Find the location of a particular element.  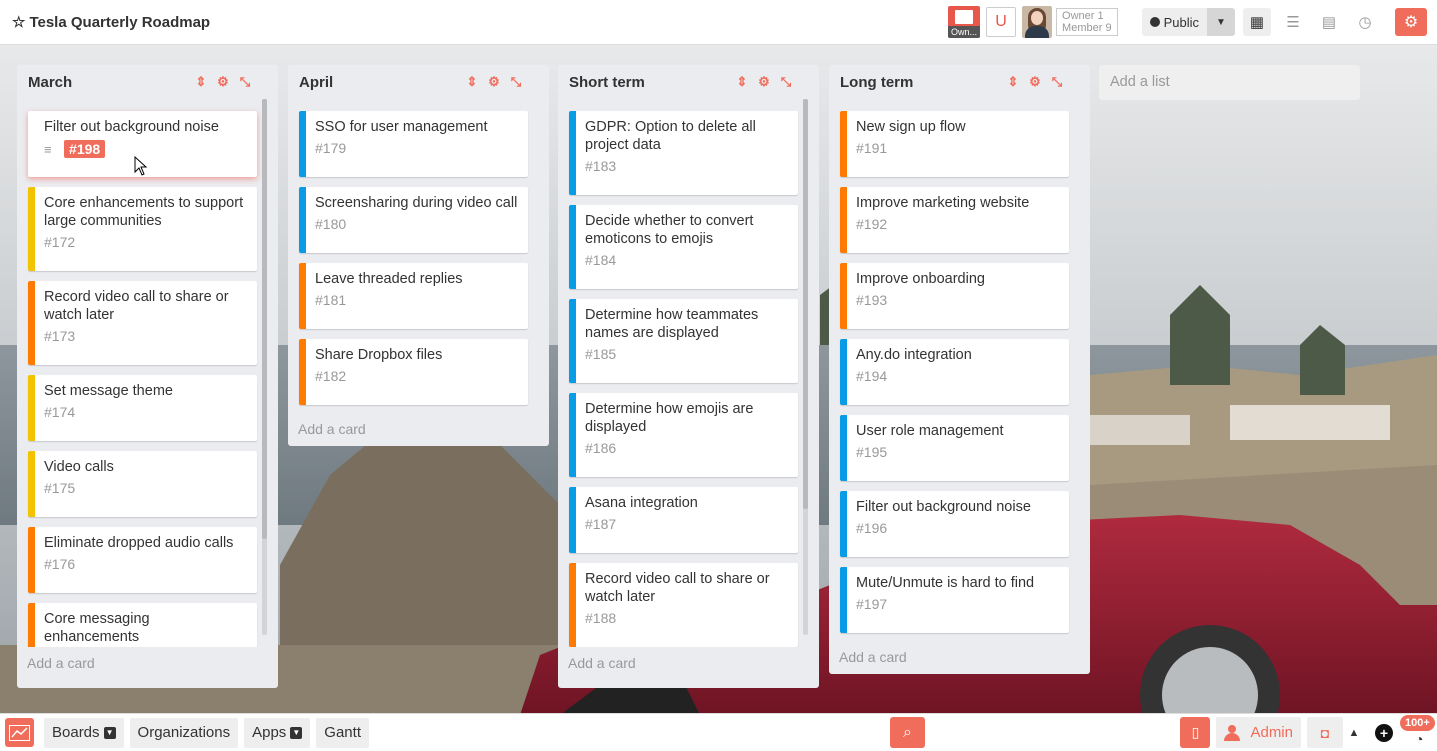

admin-label: Admin is located at coordinates (1271, 732).